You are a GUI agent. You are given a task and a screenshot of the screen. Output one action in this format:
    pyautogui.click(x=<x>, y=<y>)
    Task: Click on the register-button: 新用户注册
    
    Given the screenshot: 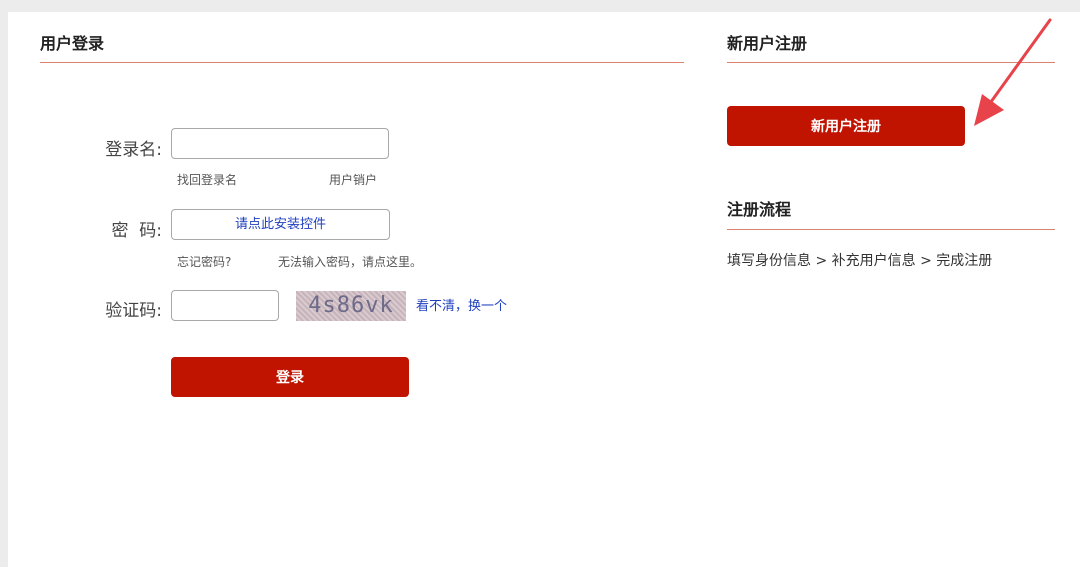 What is the action you would take?
    pyautogui.click(x=846, y=126)
    